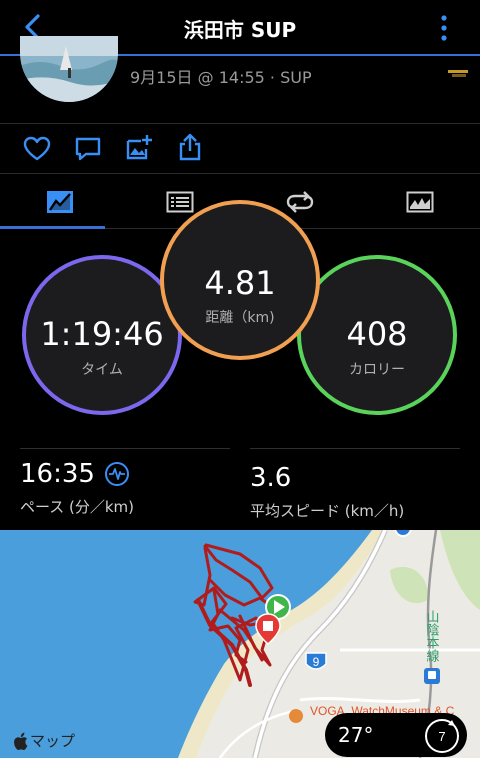 This screenshot has height=758, width=480. I want to click on wind-speed: 7, so click(441, 736).